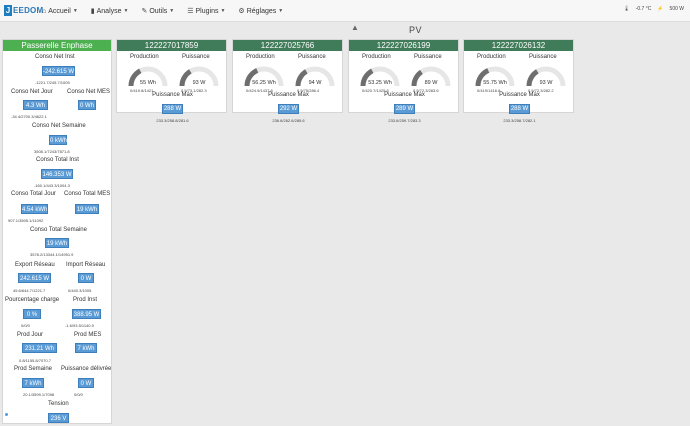 The image size is (690, 426). Describe the element at coordinates (34, 209) in the screenshot. I see `conso-total-jour-value: 4.54 kWh` at that location.